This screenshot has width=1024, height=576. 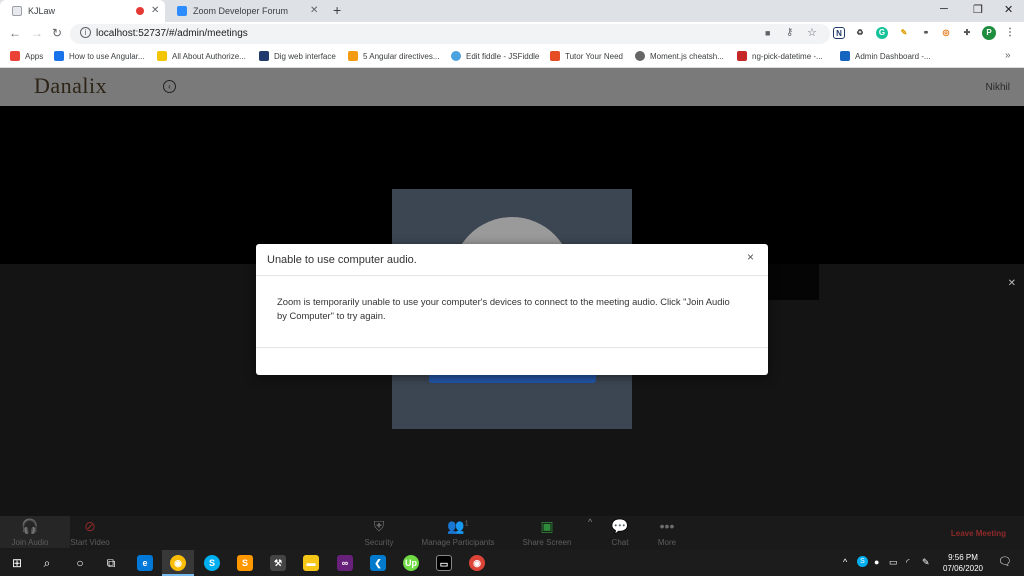 I want to click on bookmark-icon, so click(x=353, y=56).